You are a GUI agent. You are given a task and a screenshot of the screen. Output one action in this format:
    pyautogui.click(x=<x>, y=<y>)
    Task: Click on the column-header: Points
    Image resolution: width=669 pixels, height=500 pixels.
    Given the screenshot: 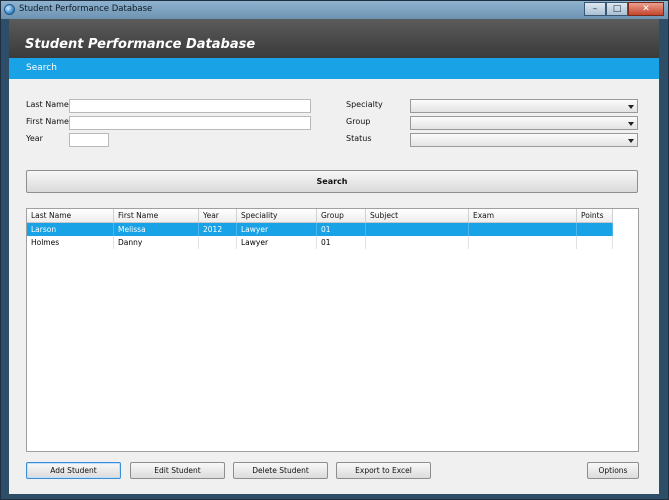 What is the action you would take?
    pyautogui.click(x=595, y=216)
    